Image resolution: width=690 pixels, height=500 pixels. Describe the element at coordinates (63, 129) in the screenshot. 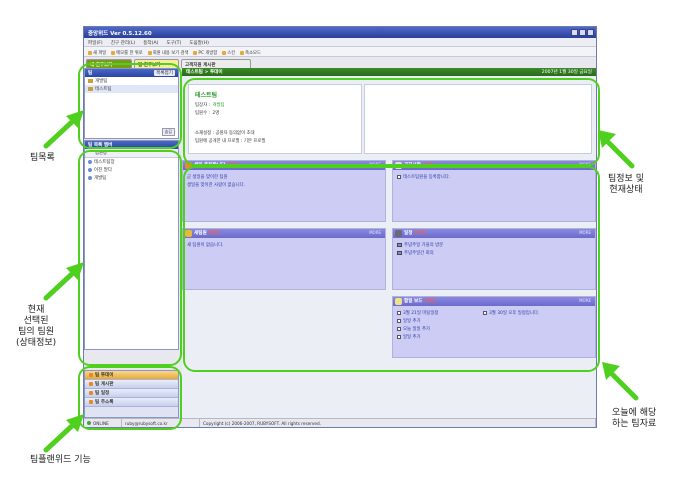

I see `arrow-team-list` at that location.